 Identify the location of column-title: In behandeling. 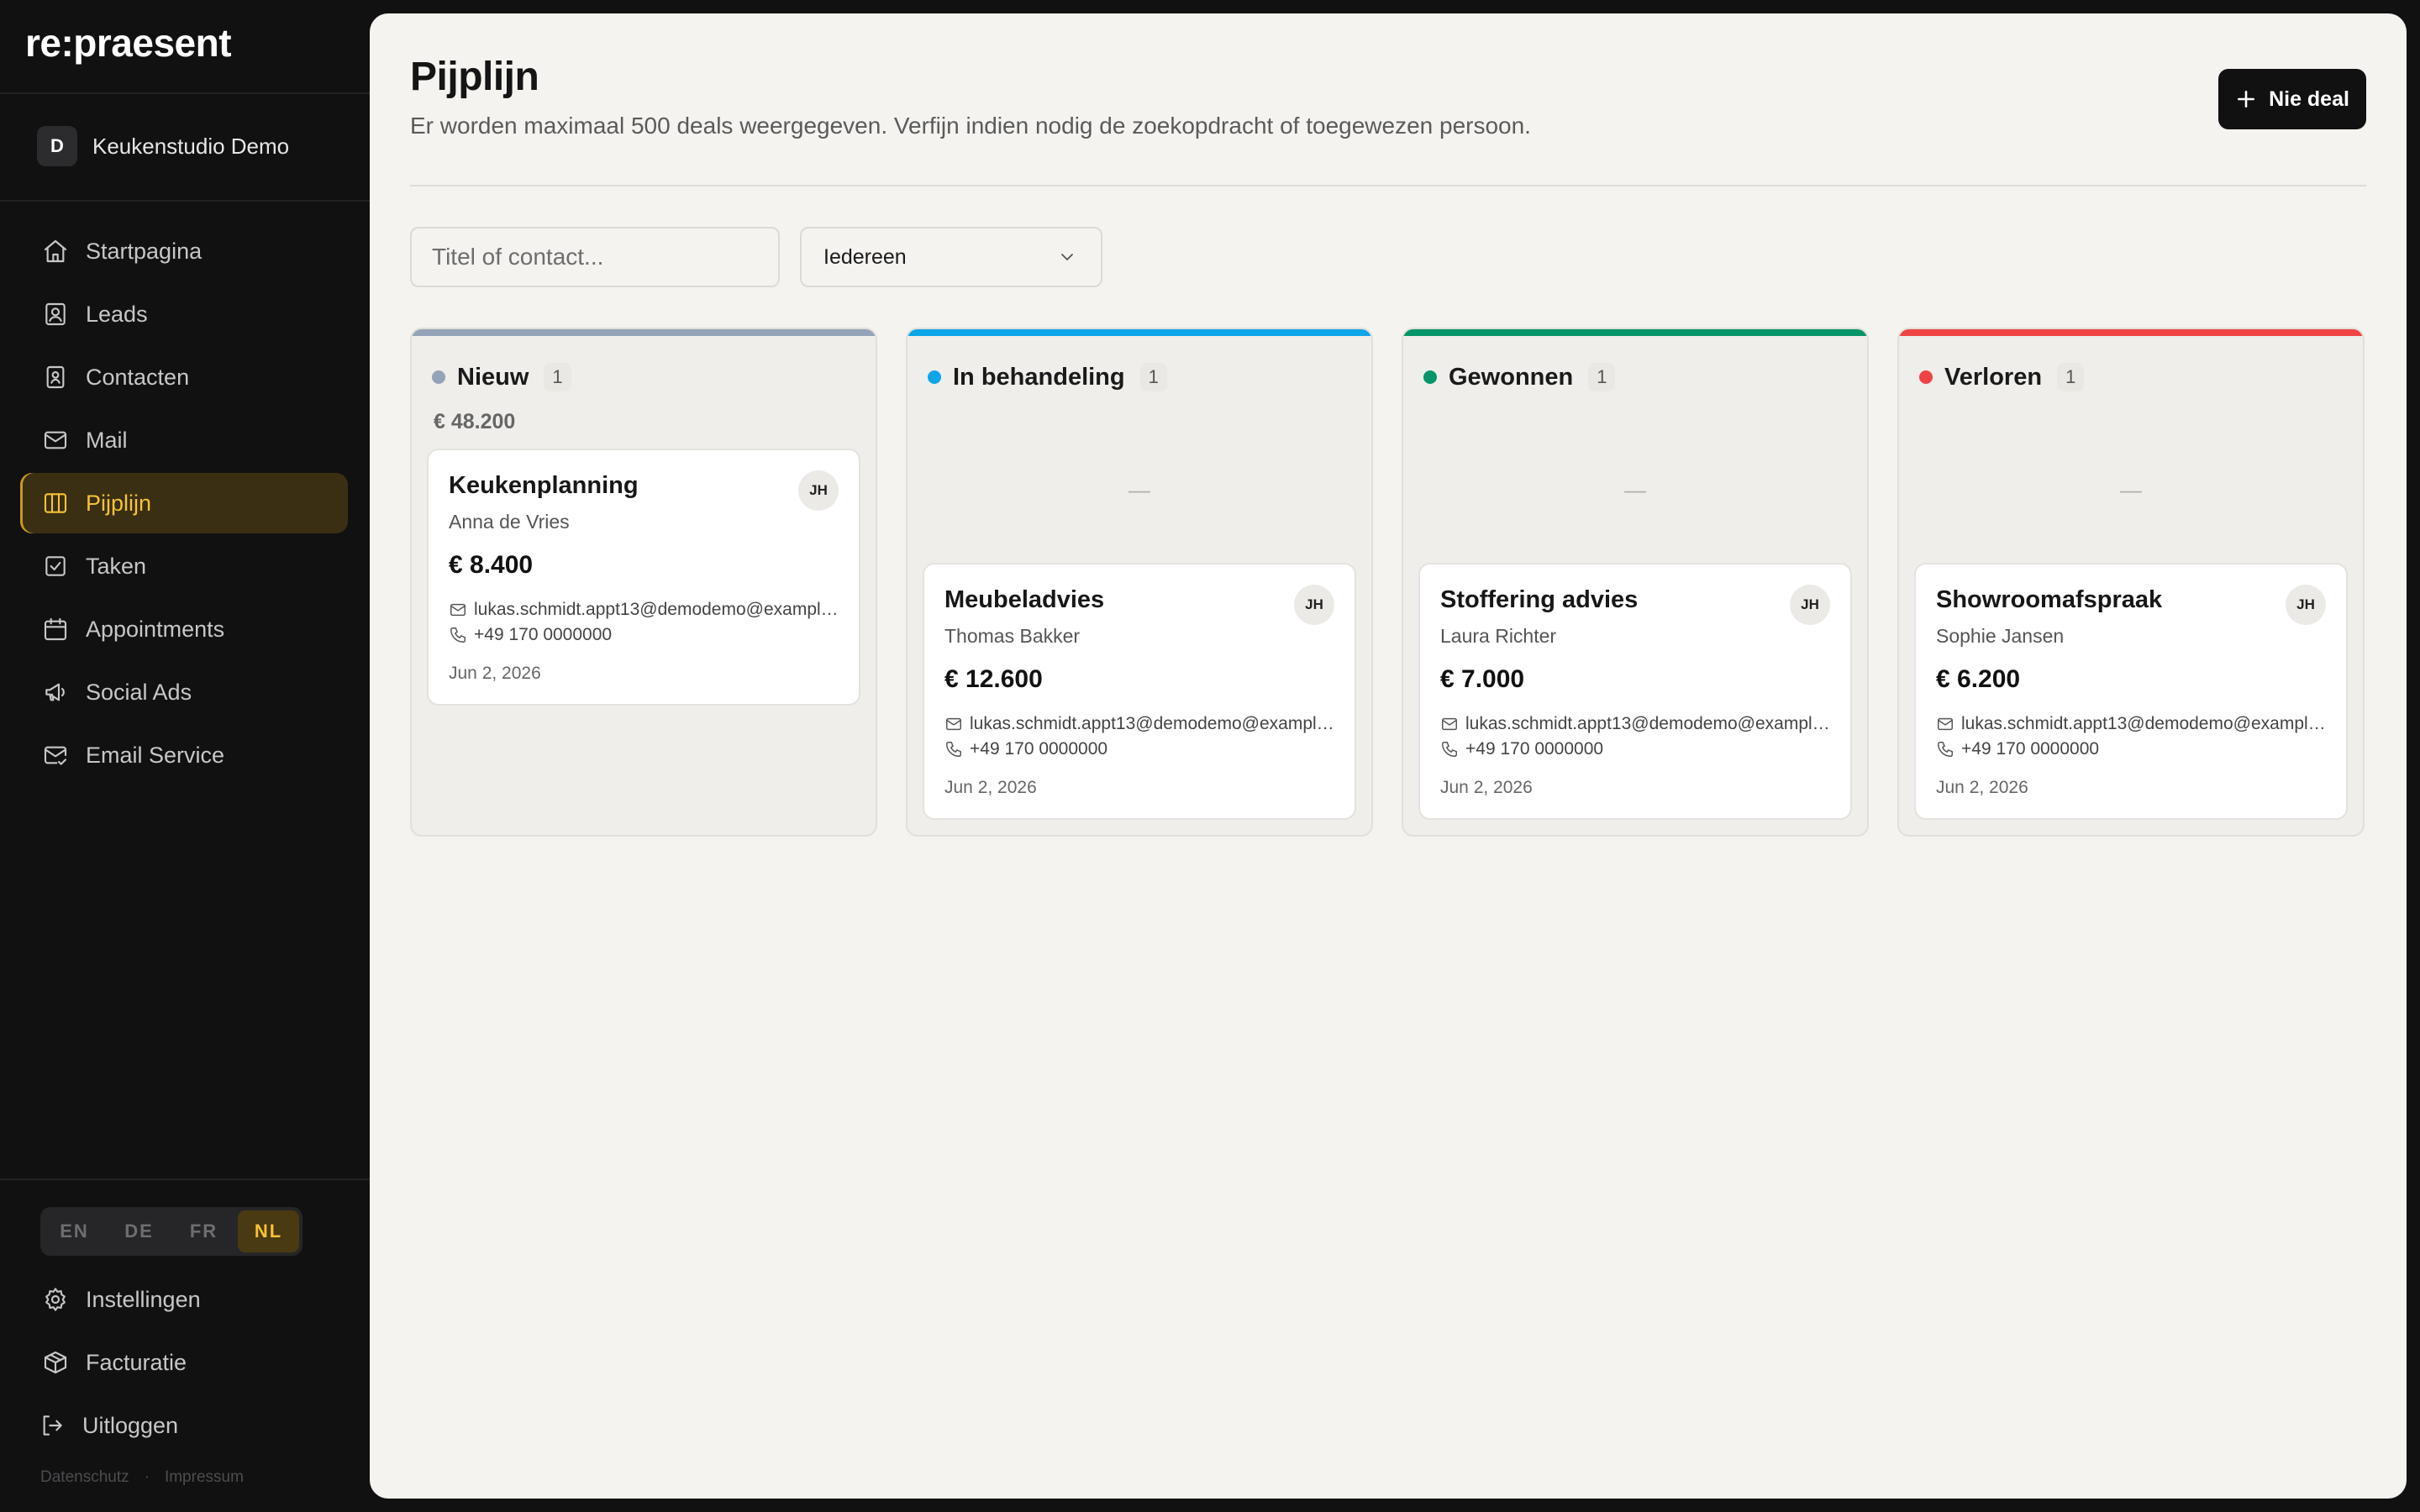
(1039, 377).